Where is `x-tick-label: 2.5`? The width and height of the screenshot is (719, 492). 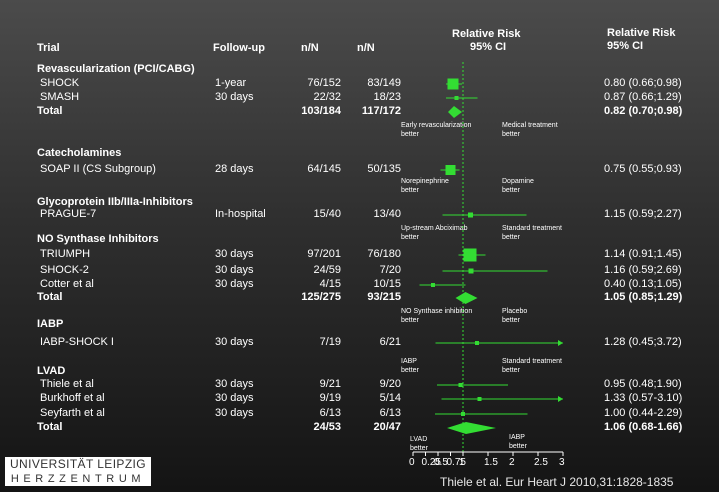 x-tick-label: 2.5 is located at coordinates (541, 462).